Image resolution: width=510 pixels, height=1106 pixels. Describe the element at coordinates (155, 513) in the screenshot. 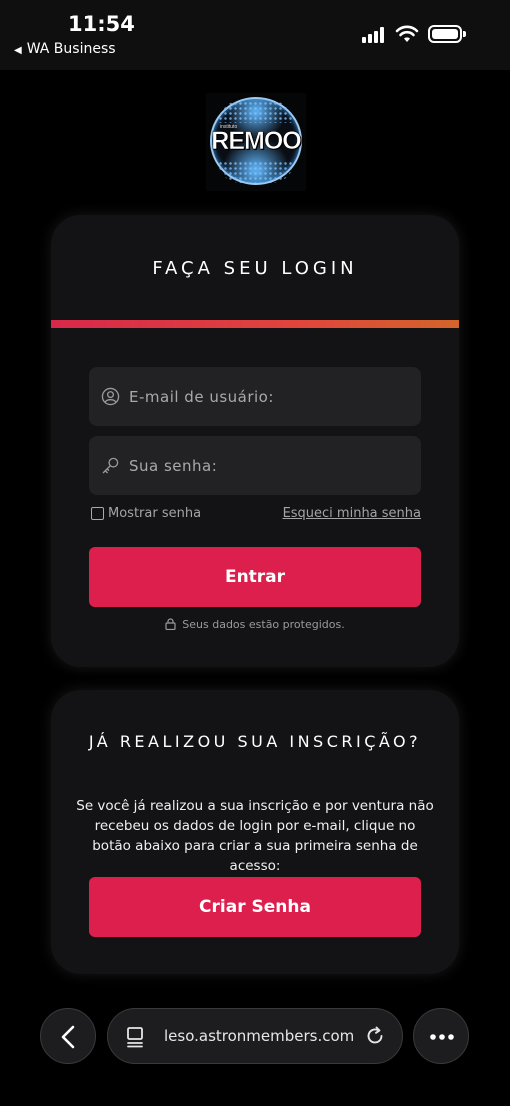

I see `show-password-label: Mostrar senha` at that location.